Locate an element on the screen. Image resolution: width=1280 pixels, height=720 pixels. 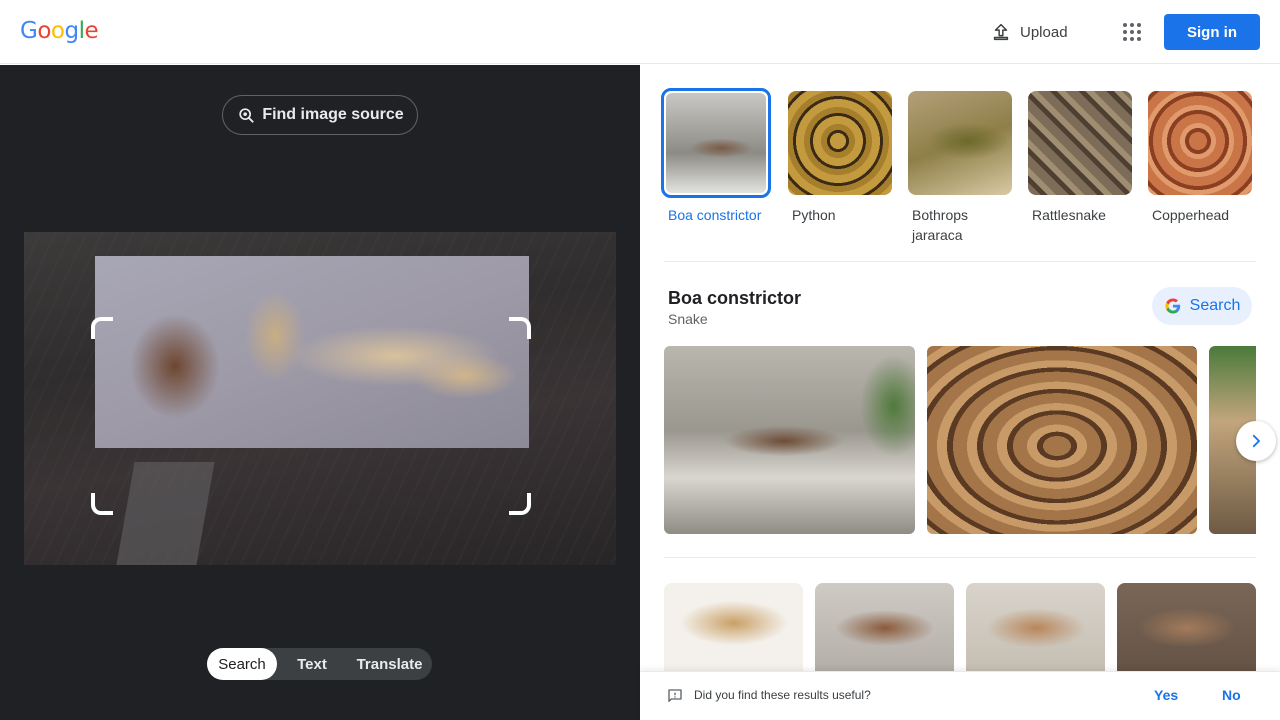
knowledge-search-button: Search is located at coordinates (1202, 306).